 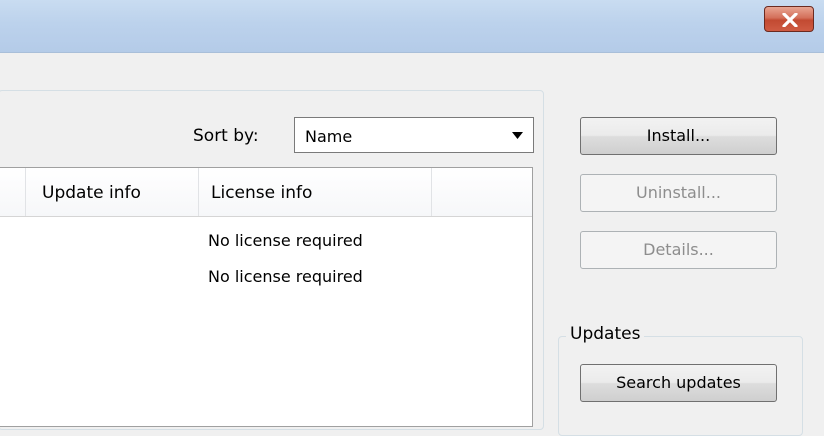 I want to click on list-header: Update info License info, so click(x=266, y=192).